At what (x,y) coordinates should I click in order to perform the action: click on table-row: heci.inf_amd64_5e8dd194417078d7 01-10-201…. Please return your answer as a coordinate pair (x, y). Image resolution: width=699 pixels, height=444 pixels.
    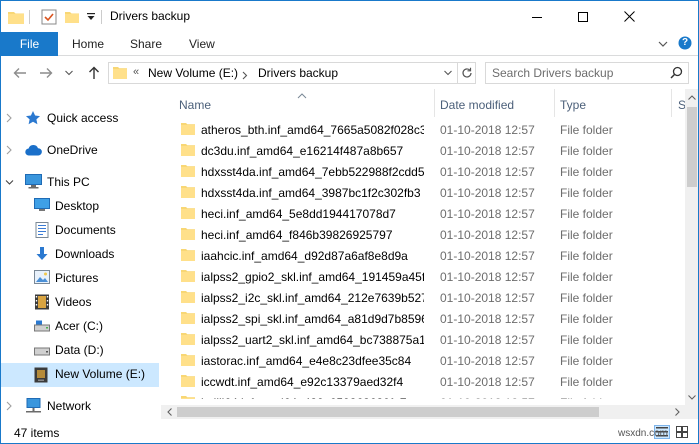
    Looking at the image, I should click on (423, 213).